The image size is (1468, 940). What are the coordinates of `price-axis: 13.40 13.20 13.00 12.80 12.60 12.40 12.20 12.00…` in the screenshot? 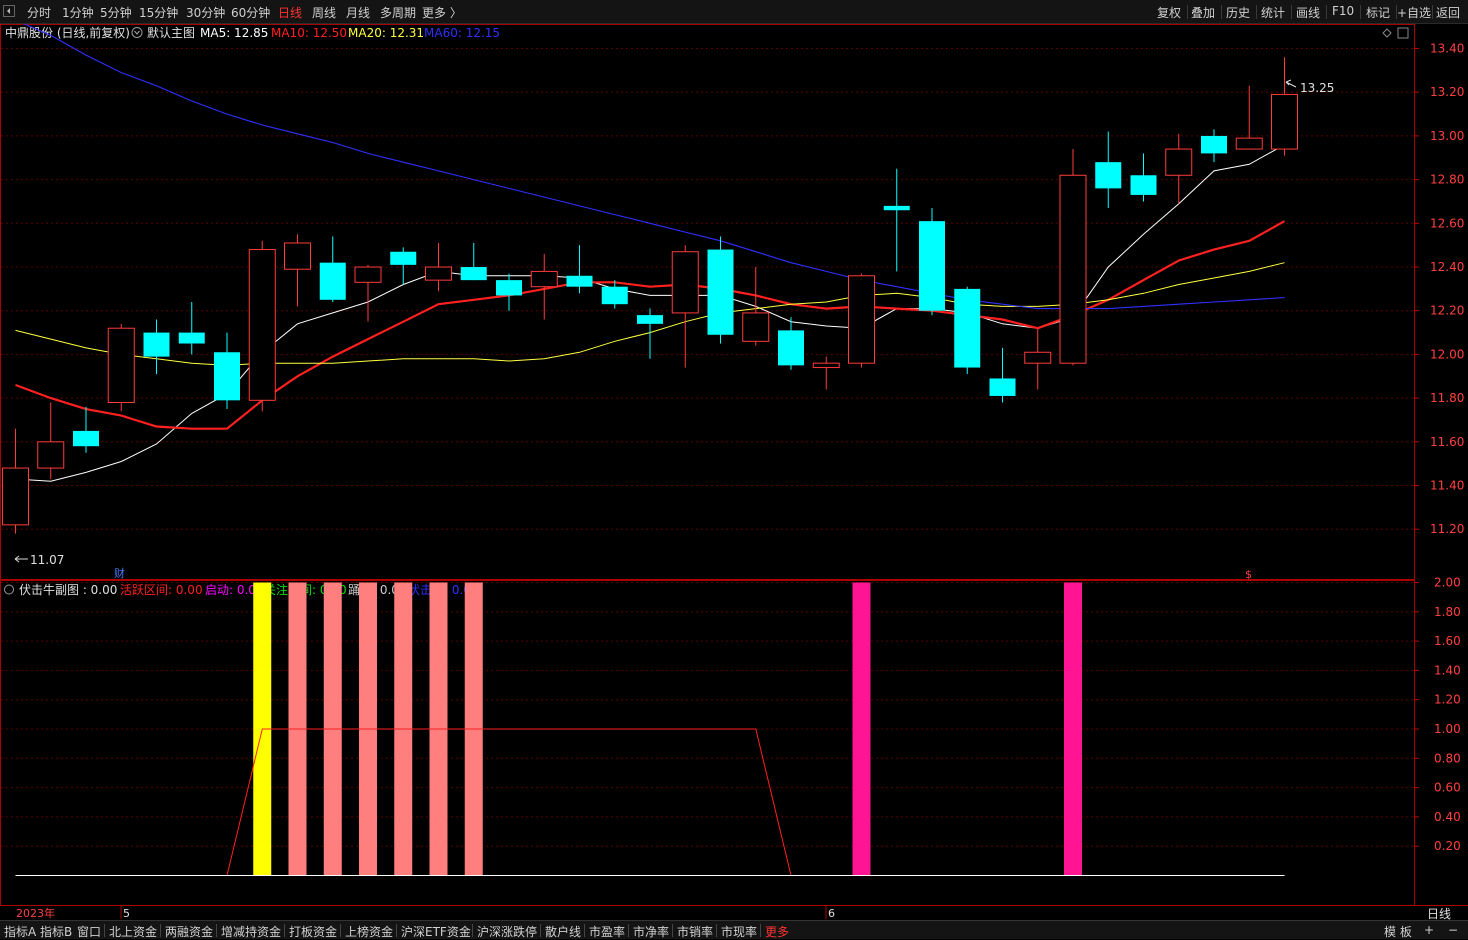 It's located at (1439, 289).